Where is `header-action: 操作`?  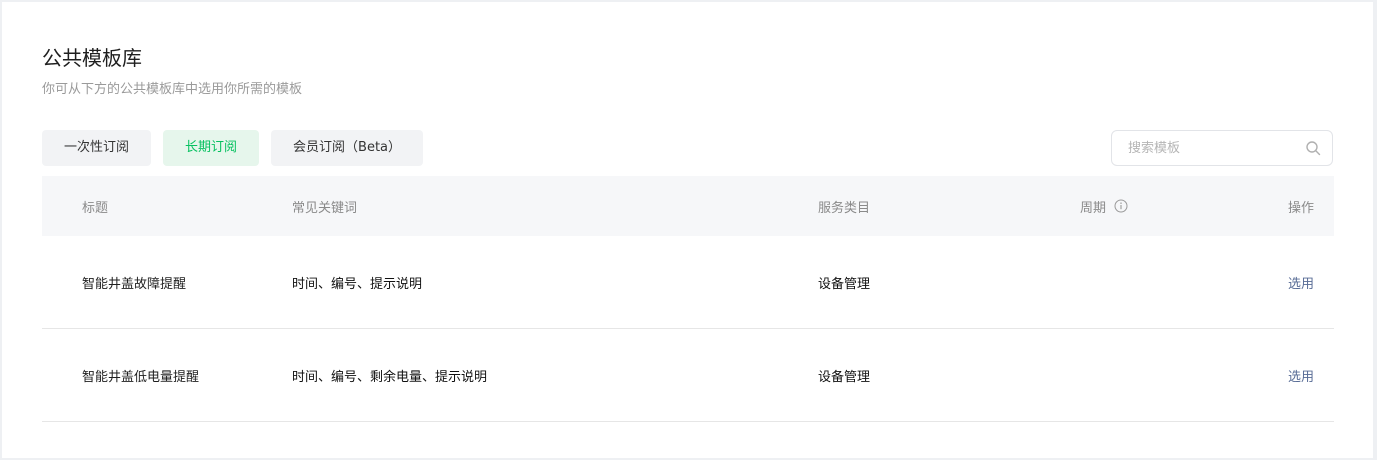
header-action: 操作 is located at coordinates (1300, 208).